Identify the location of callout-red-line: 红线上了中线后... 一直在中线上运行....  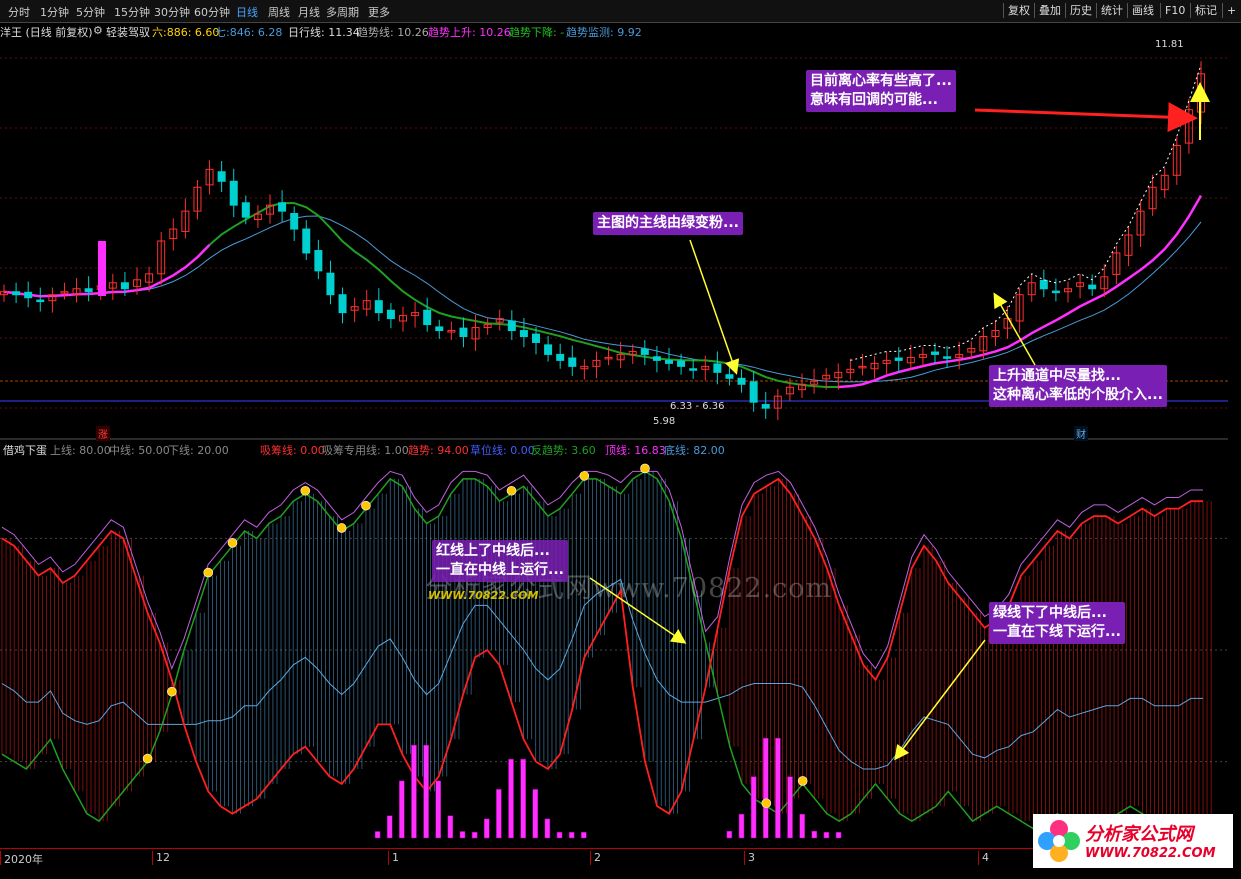
(500, 561).